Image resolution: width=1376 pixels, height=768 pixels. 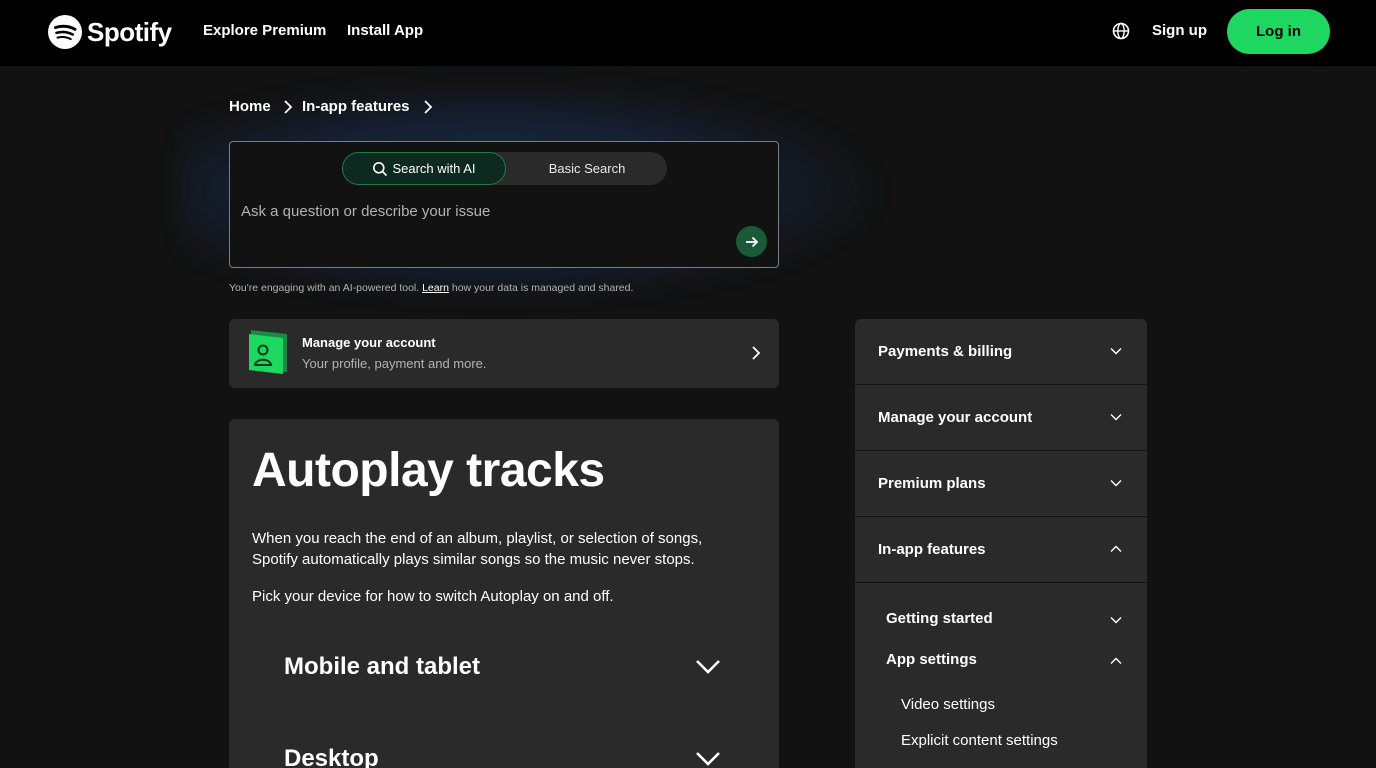 I want to click on login-button: Log in, so click(x=1278, y=31).